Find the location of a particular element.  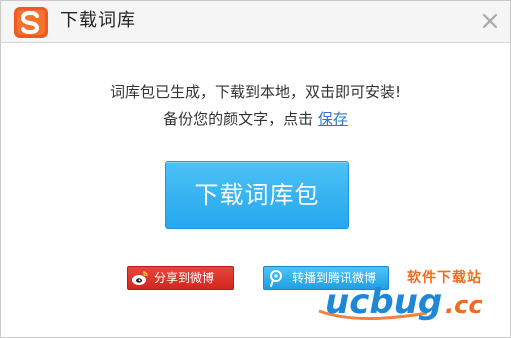

svg-text: .cc is located at coordinates (464, 305).